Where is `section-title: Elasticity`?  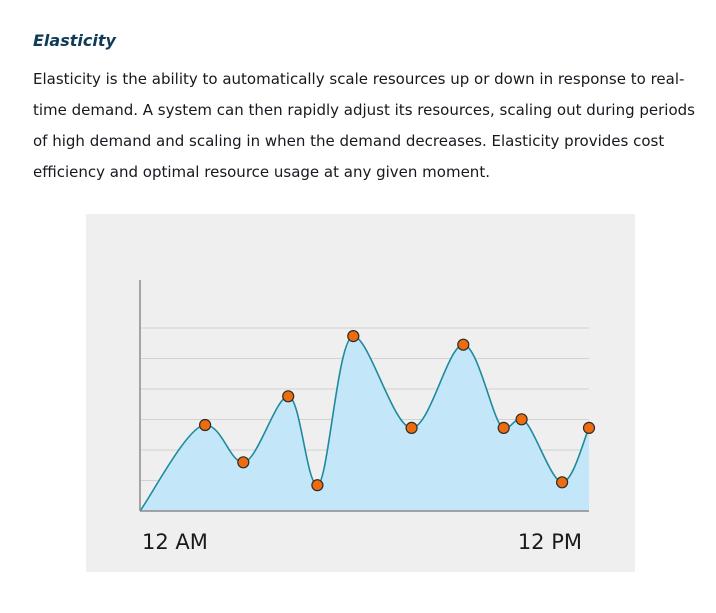 section-title: Elasticity is located at coordinates (74, 40).